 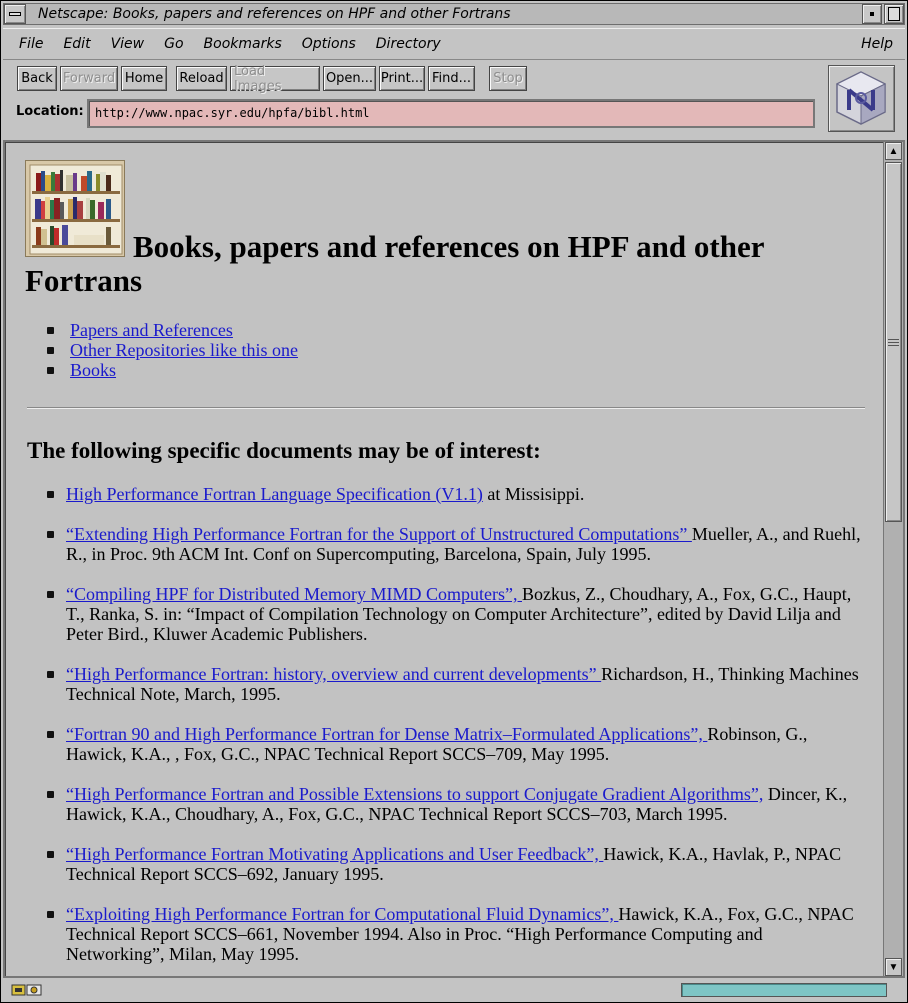 I want to click on back-button: Back, so click(x=37, y=78).